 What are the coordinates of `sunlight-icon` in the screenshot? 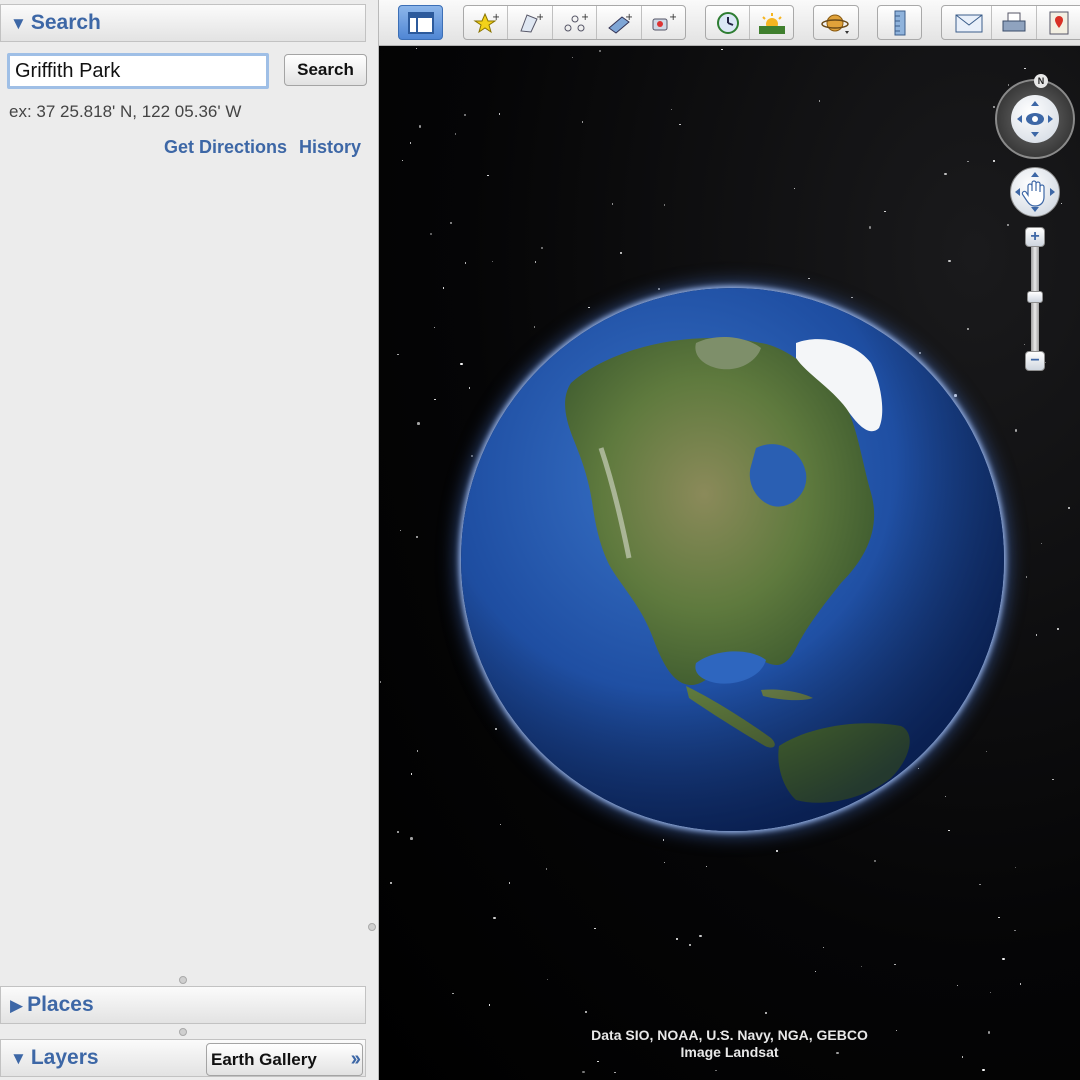 It's located at (771, 23).